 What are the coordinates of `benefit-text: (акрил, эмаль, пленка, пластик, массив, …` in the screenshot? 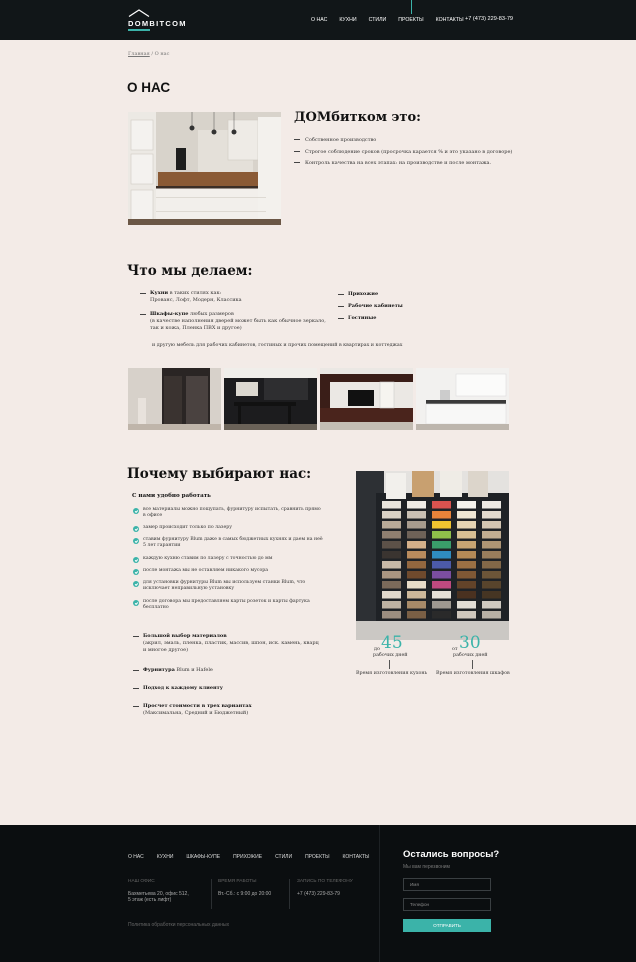 It's located at (231, 643).